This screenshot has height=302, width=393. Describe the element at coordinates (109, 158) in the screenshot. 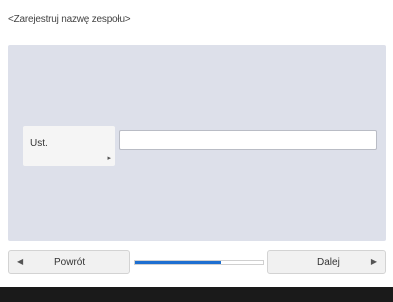

I see `corner-arrow-icon: ▸` at that location.